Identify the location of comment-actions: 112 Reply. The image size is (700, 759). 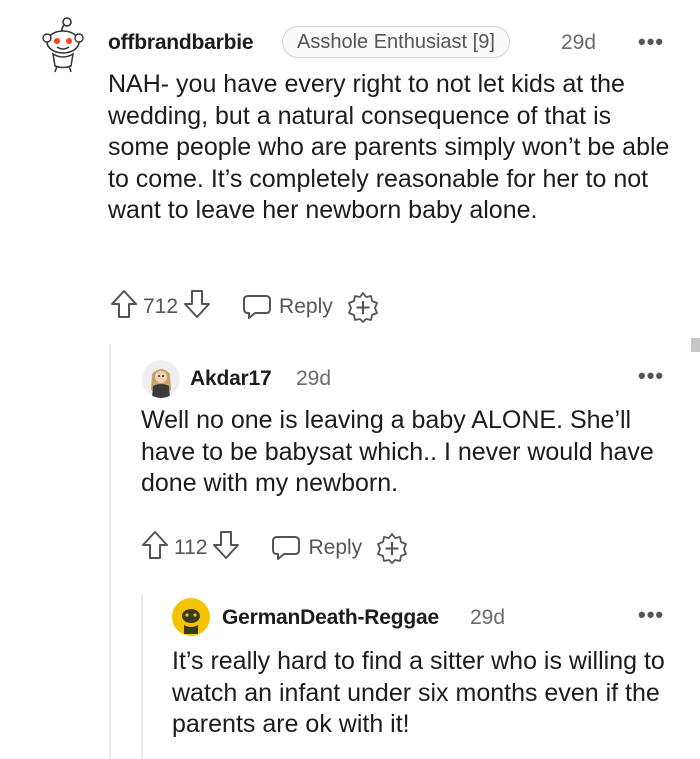
(274, 548).